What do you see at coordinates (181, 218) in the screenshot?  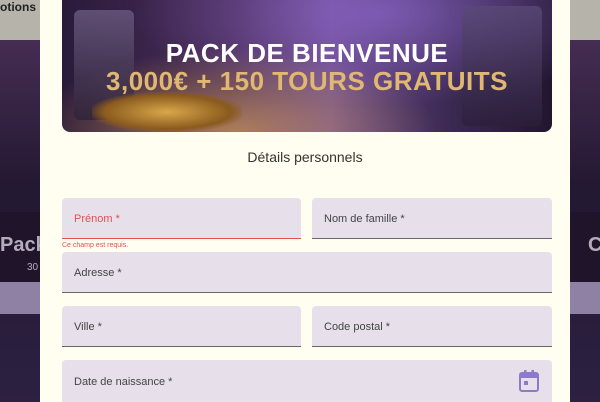 I see `first-name-field: Prénom *` at bounding box center [181, 218].